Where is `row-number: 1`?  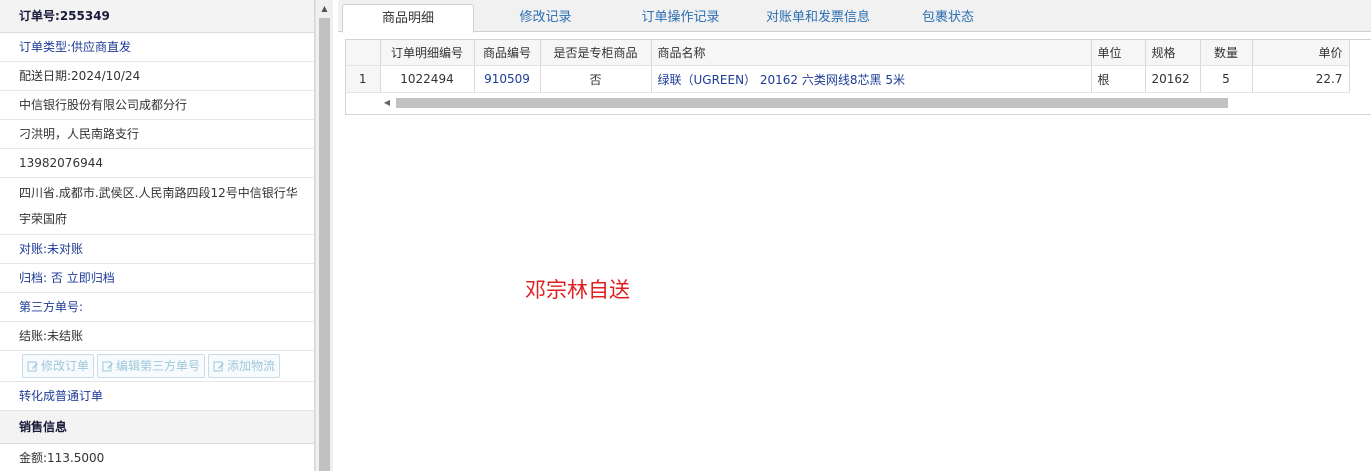
row-number: 1 is located at coordinates (363, 79).